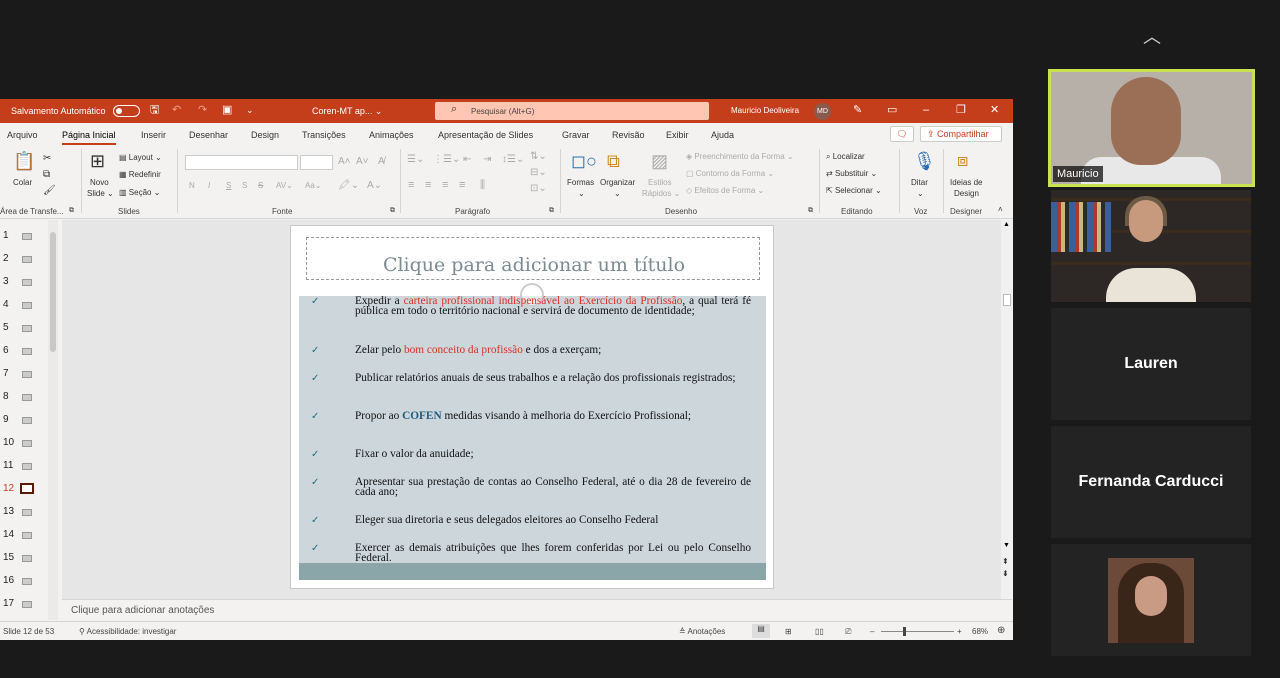 The width and height of the screenshot is (1280, 678). I want to click on slide-thumbnail: 14, so click(24, 535).